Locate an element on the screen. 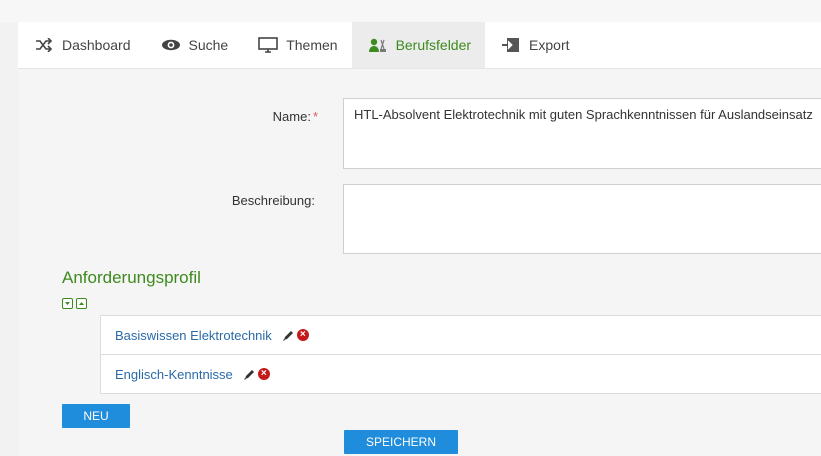  name-label: Name: * is located at coordinates (218, 116).